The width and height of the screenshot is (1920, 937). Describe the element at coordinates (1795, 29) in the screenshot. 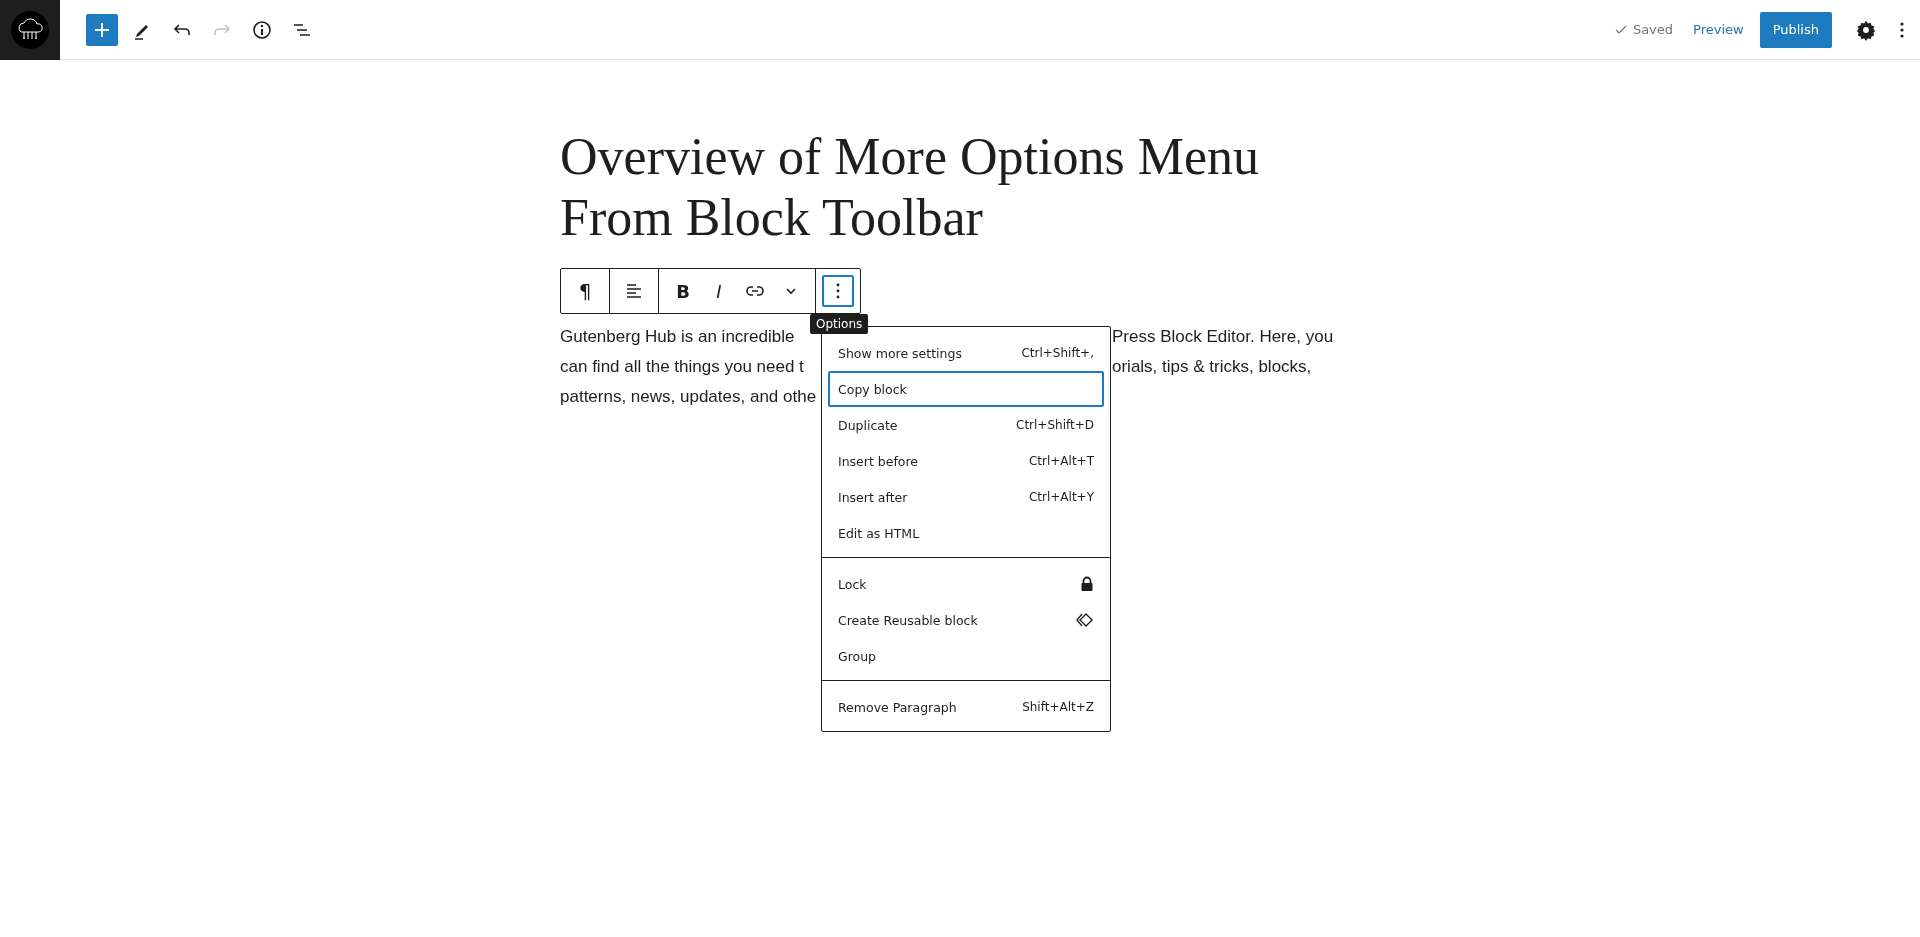

I see `publish-button: Publish` at that location.